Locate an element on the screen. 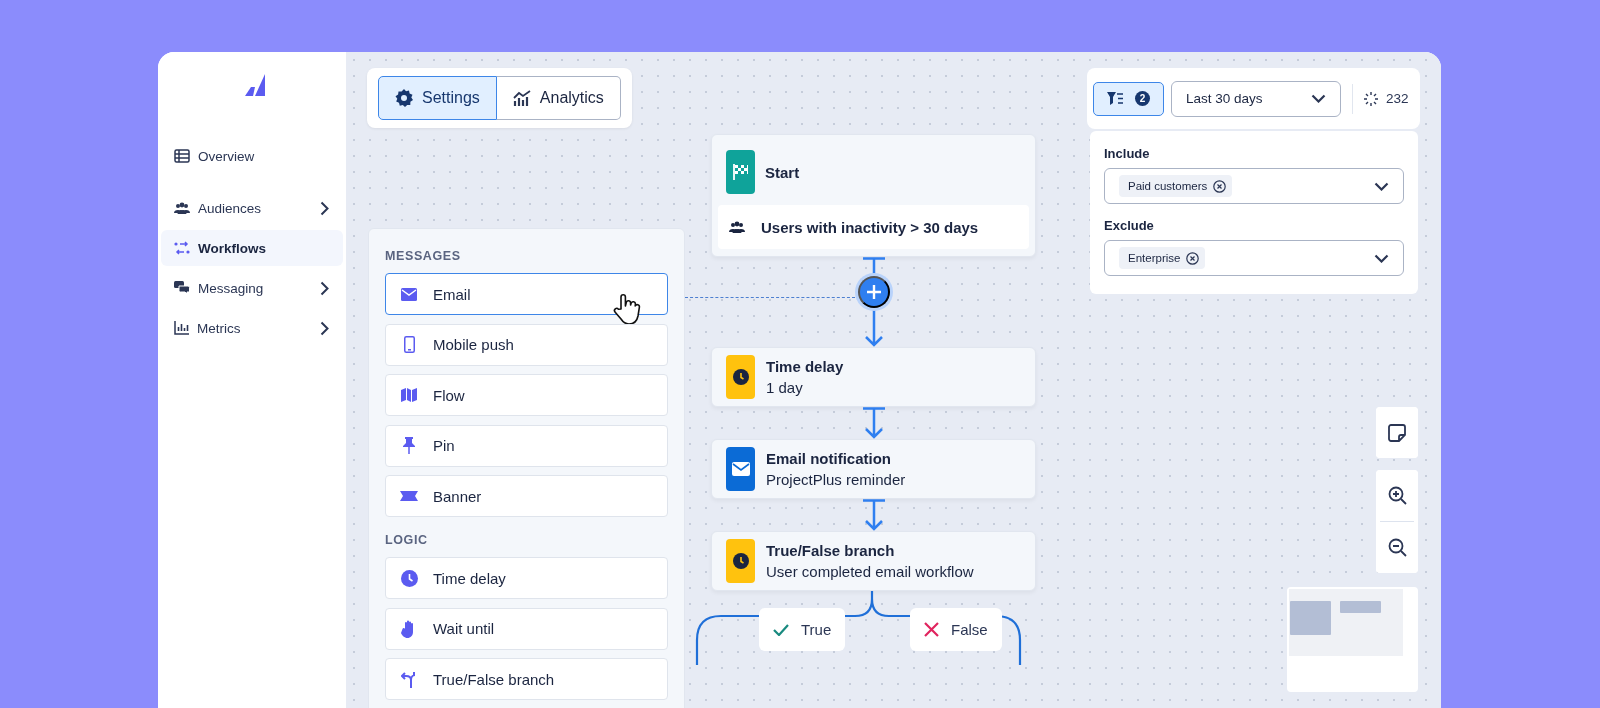 The width and height of the screenshot is (1600, 708). filter-tag: Paid customers is located at coordinates (1176, 186).